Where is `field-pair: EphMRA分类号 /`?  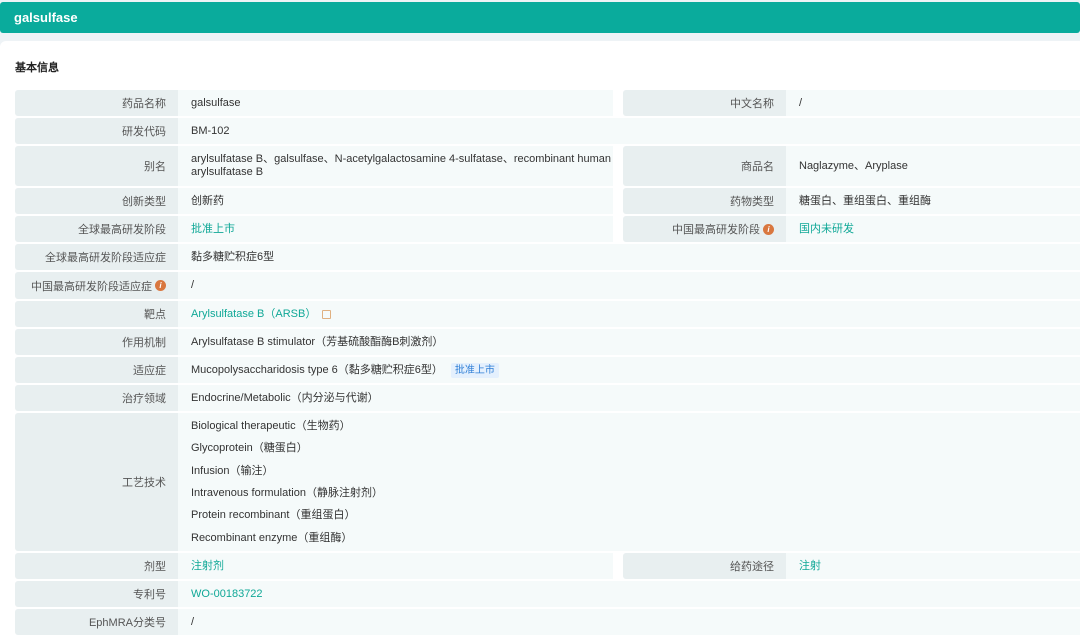
field-pair: EphMRA分类号 / is located at coordinates (547, 622).